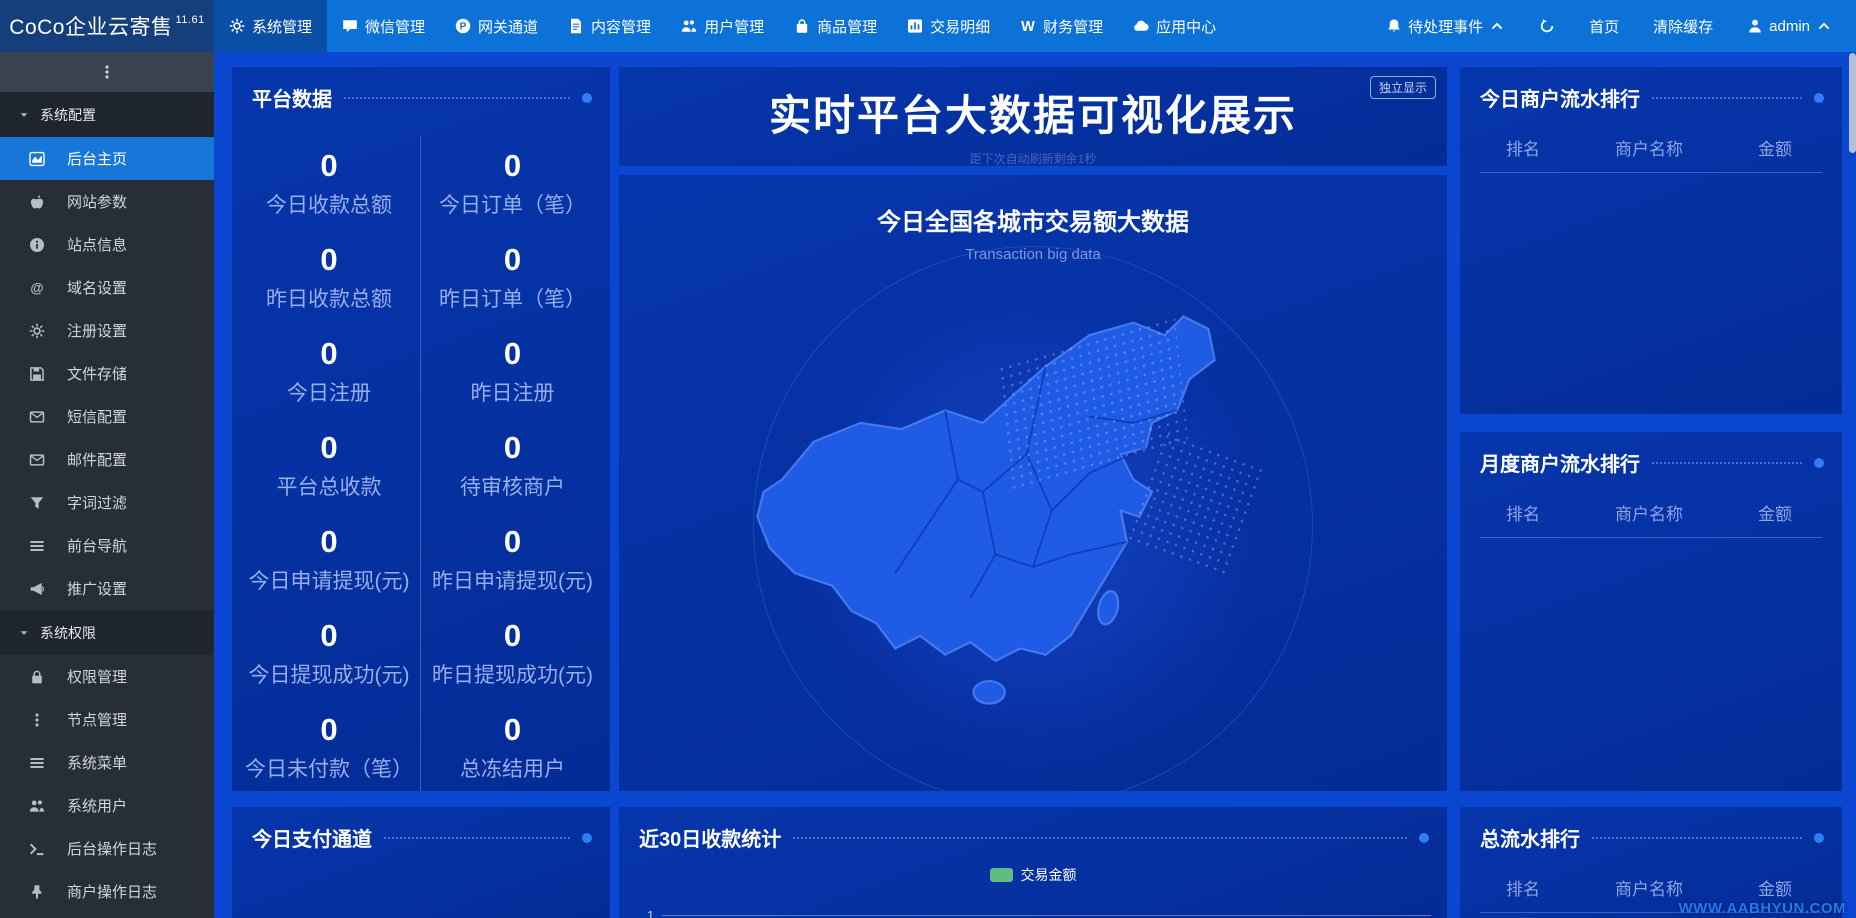 The height and width of the screenshot is (918, 1856). I want to click on sidebar-item-site-info: 站点信息, so click(107, 244).